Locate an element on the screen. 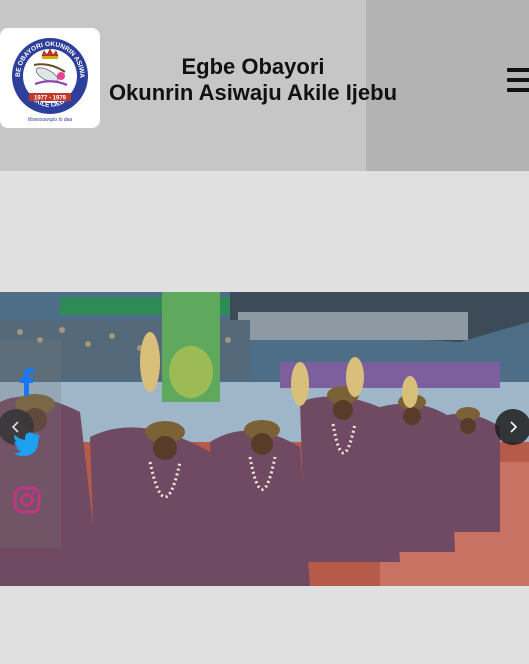 This screenshot has height=664, width=529. hamburger-icon is located at coordinates (518, 70).